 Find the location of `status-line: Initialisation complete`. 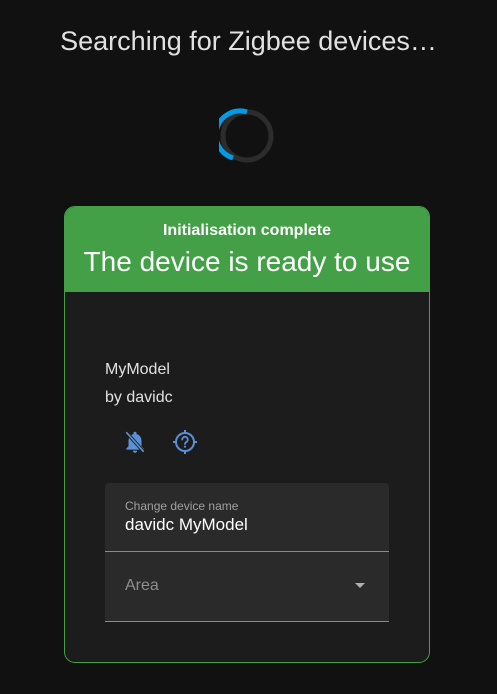

status-line: Initialisation complete is located at coordinates (247, 230).